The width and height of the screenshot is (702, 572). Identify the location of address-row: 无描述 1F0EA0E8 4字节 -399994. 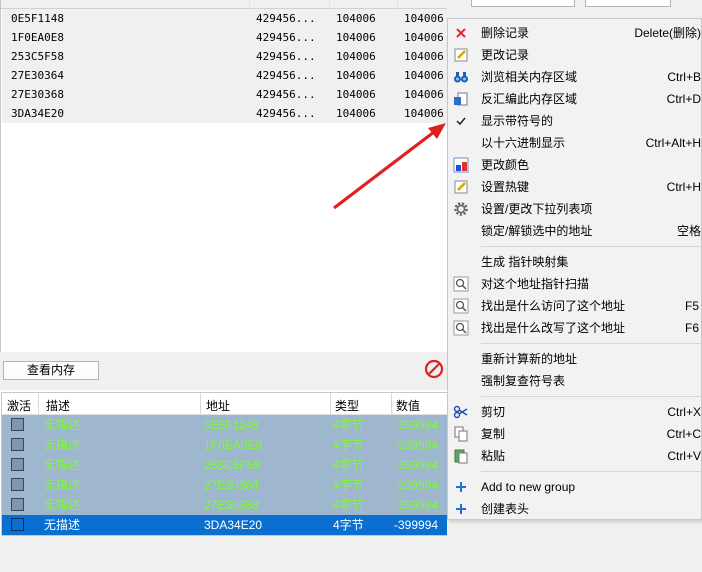
(225, 445).